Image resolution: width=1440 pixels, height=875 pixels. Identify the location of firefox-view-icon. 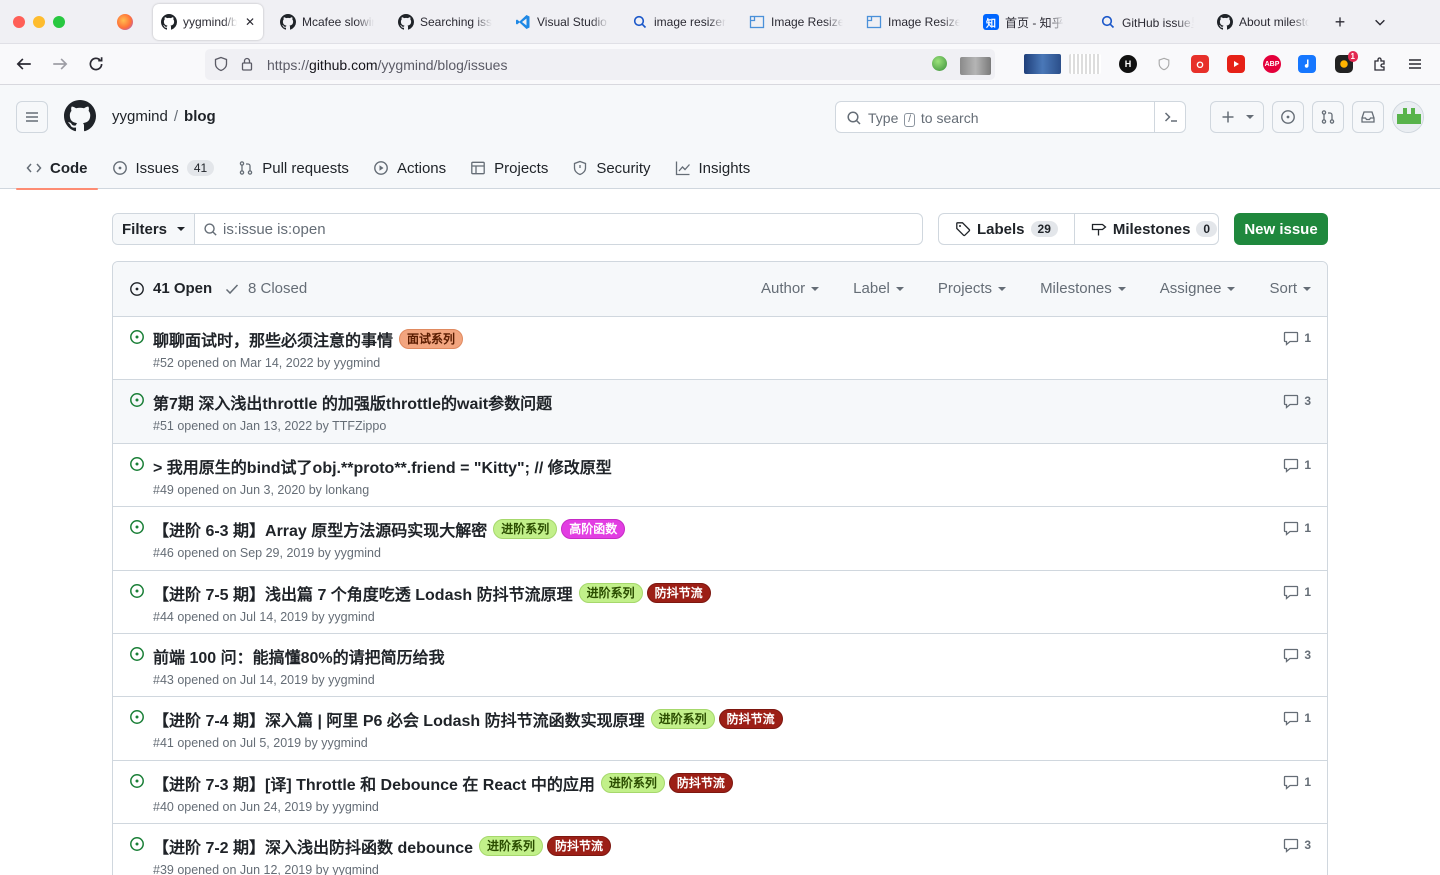
(125, 22).